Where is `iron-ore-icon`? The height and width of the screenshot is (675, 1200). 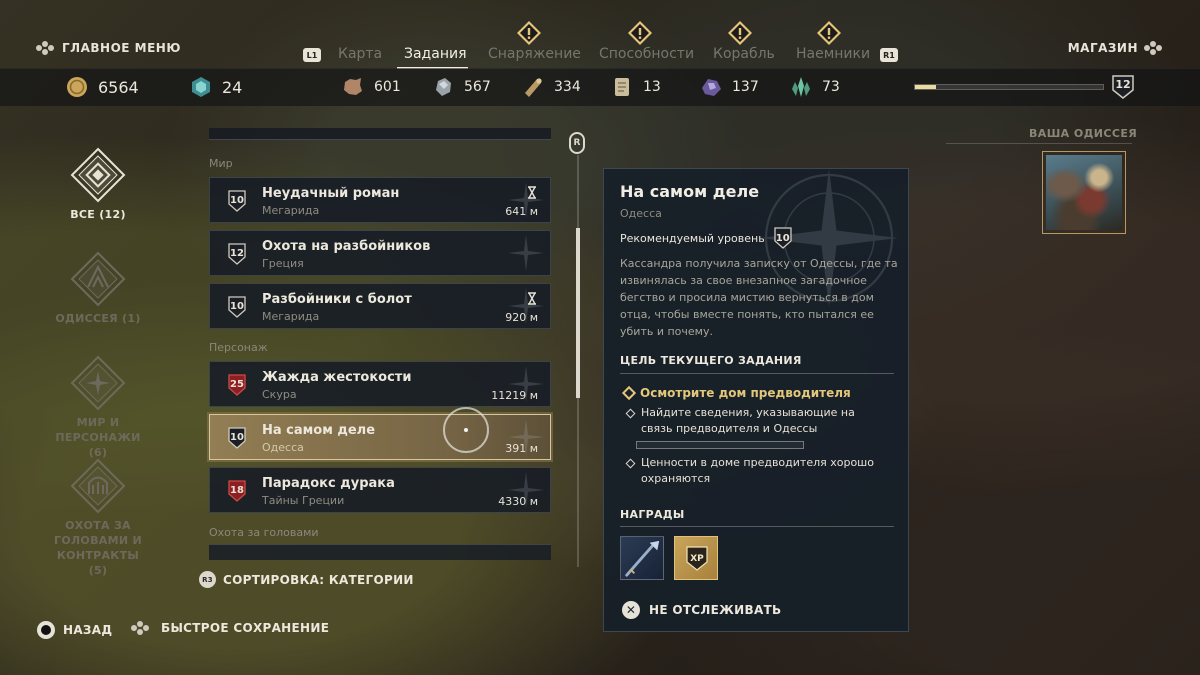
iron-ore-icon is located at coordinates (443, 87).